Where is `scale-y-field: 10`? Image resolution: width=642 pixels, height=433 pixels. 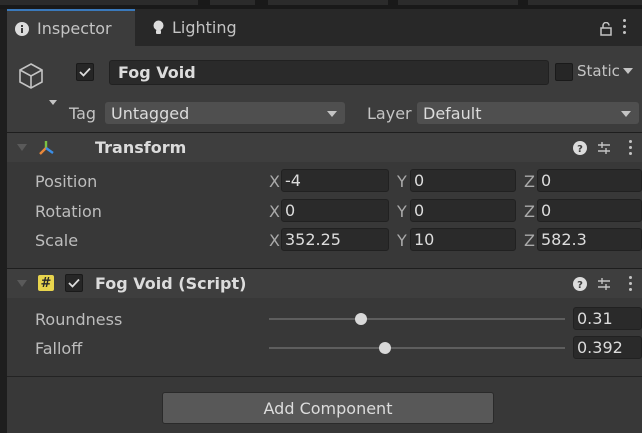 scale-y-field: 10 is located at coordinates (463, 239).